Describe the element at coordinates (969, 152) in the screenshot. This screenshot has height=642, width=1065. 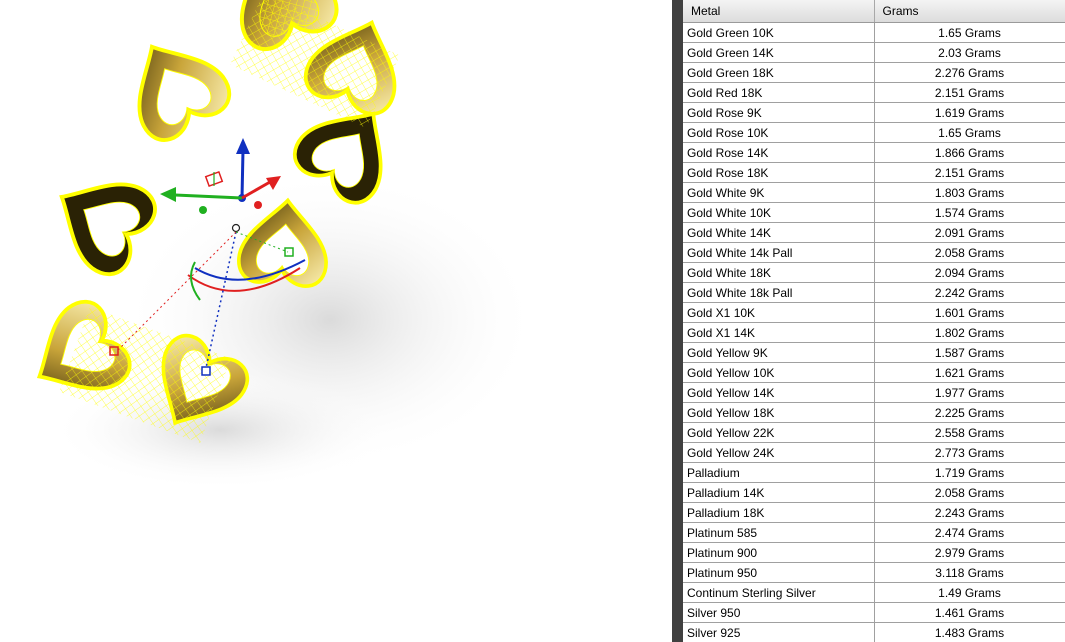
I see `grams-value-cell: 1.866 Grams` at that location.